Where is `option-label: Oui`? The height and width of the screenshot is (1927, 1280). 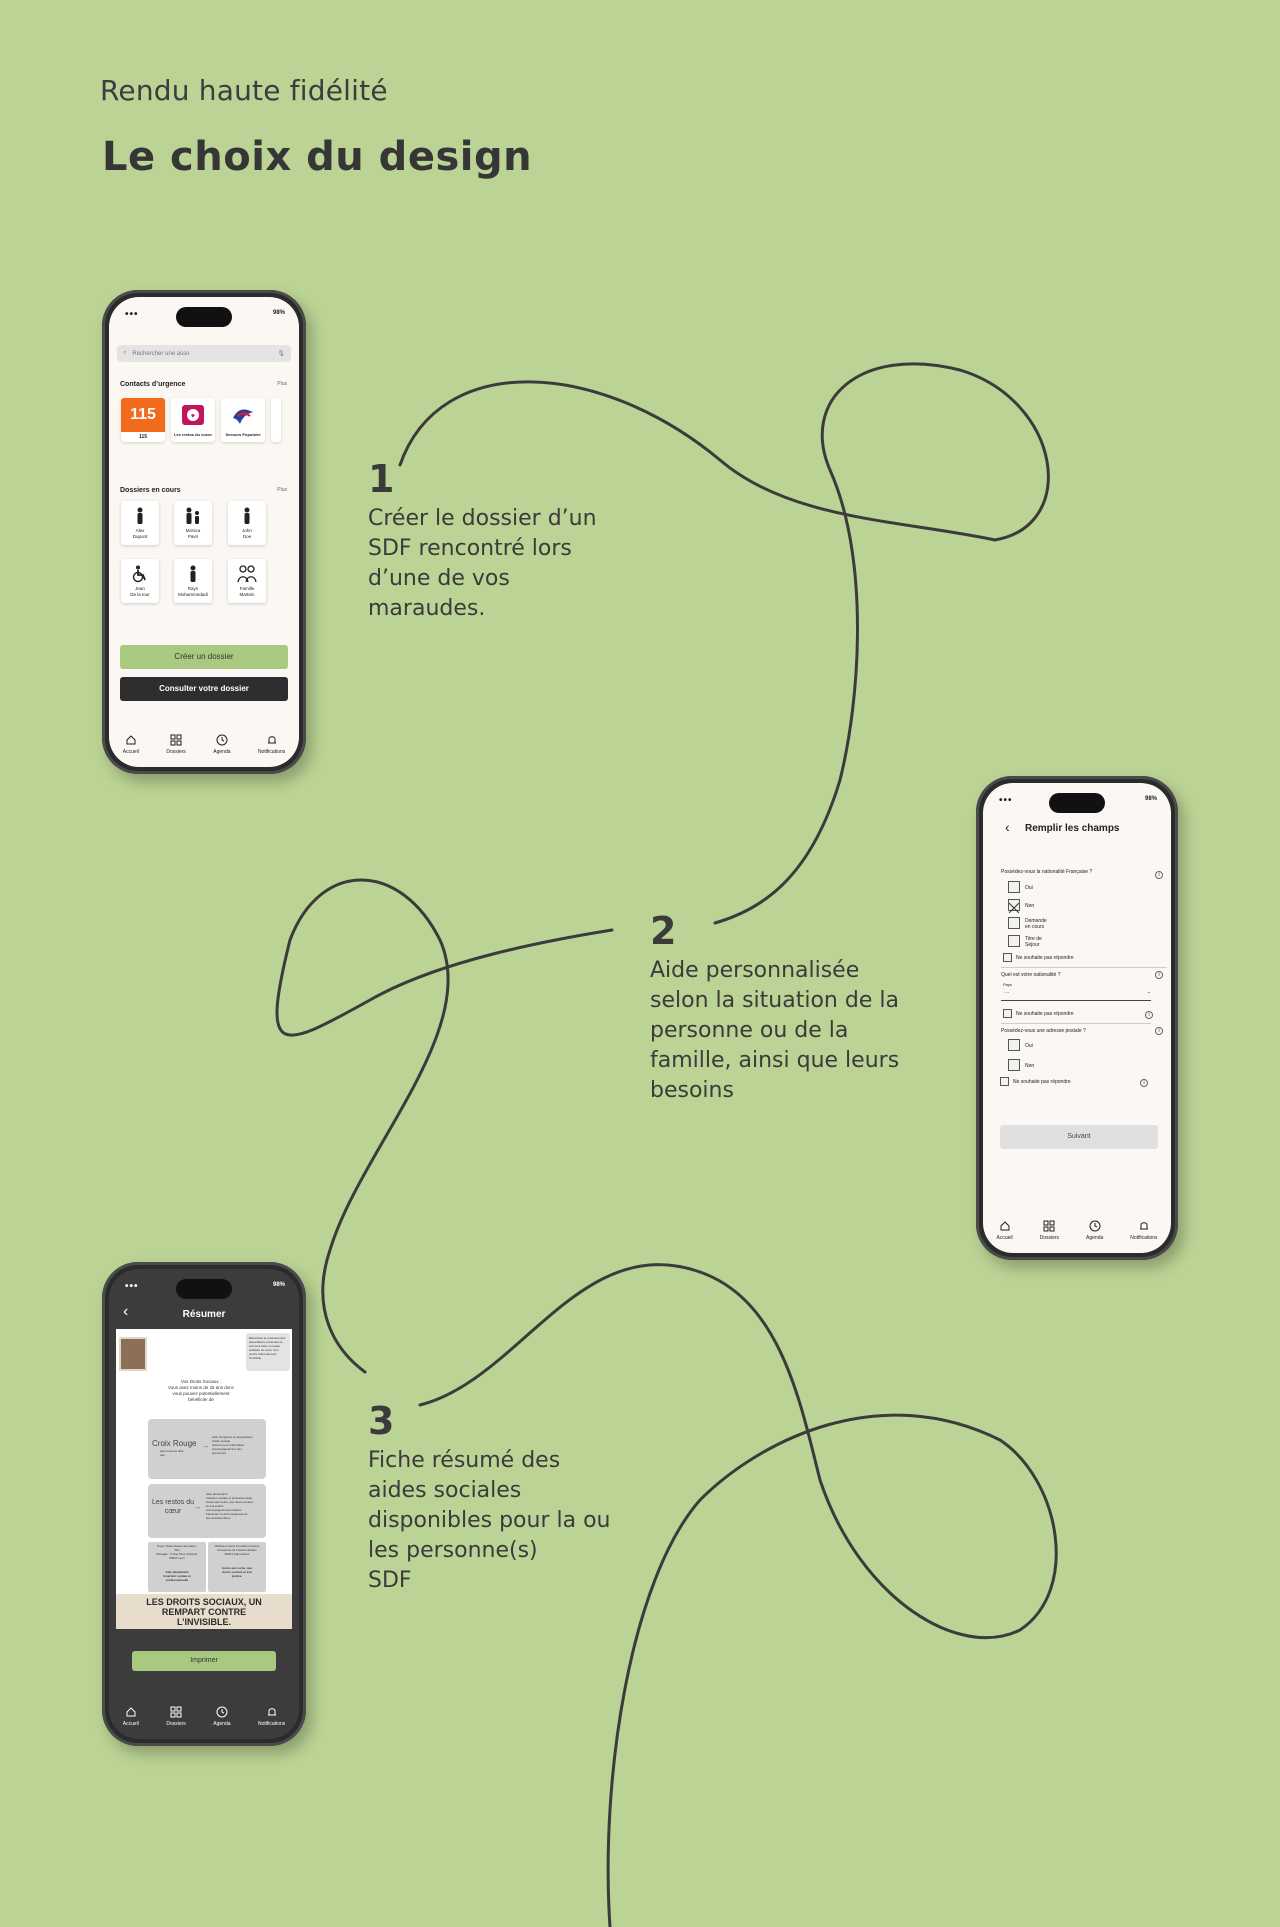 option-label: Oui is located at coordinates (1029, 888).